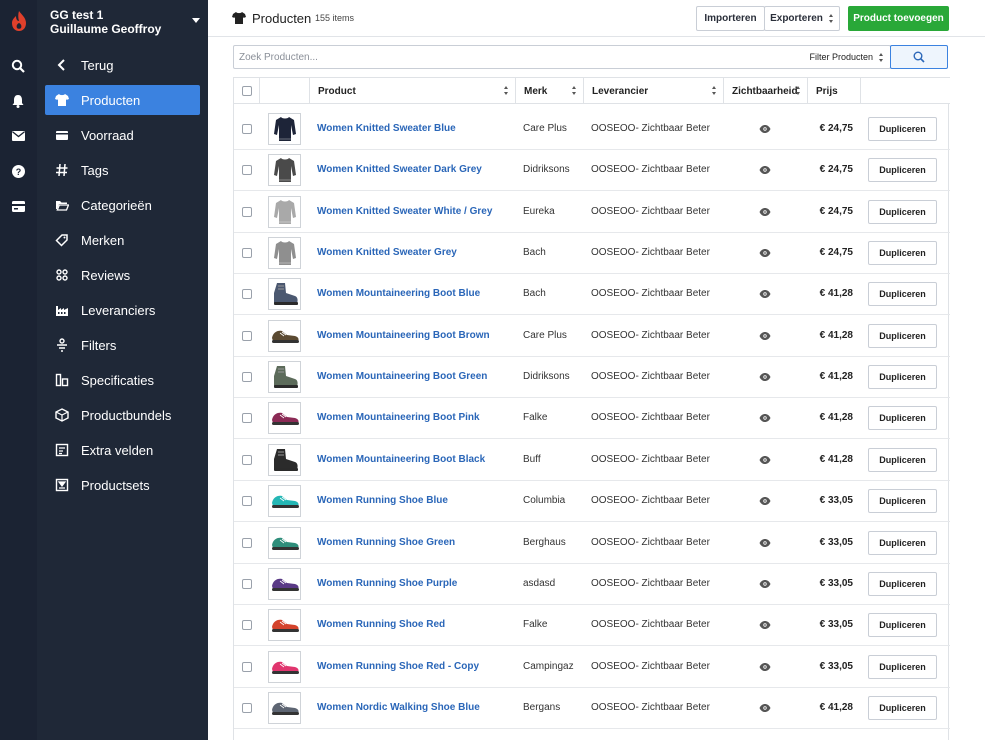  I want to click on product-name-link: Women Knitted Sweater Dark Grey, so click(399, 169).